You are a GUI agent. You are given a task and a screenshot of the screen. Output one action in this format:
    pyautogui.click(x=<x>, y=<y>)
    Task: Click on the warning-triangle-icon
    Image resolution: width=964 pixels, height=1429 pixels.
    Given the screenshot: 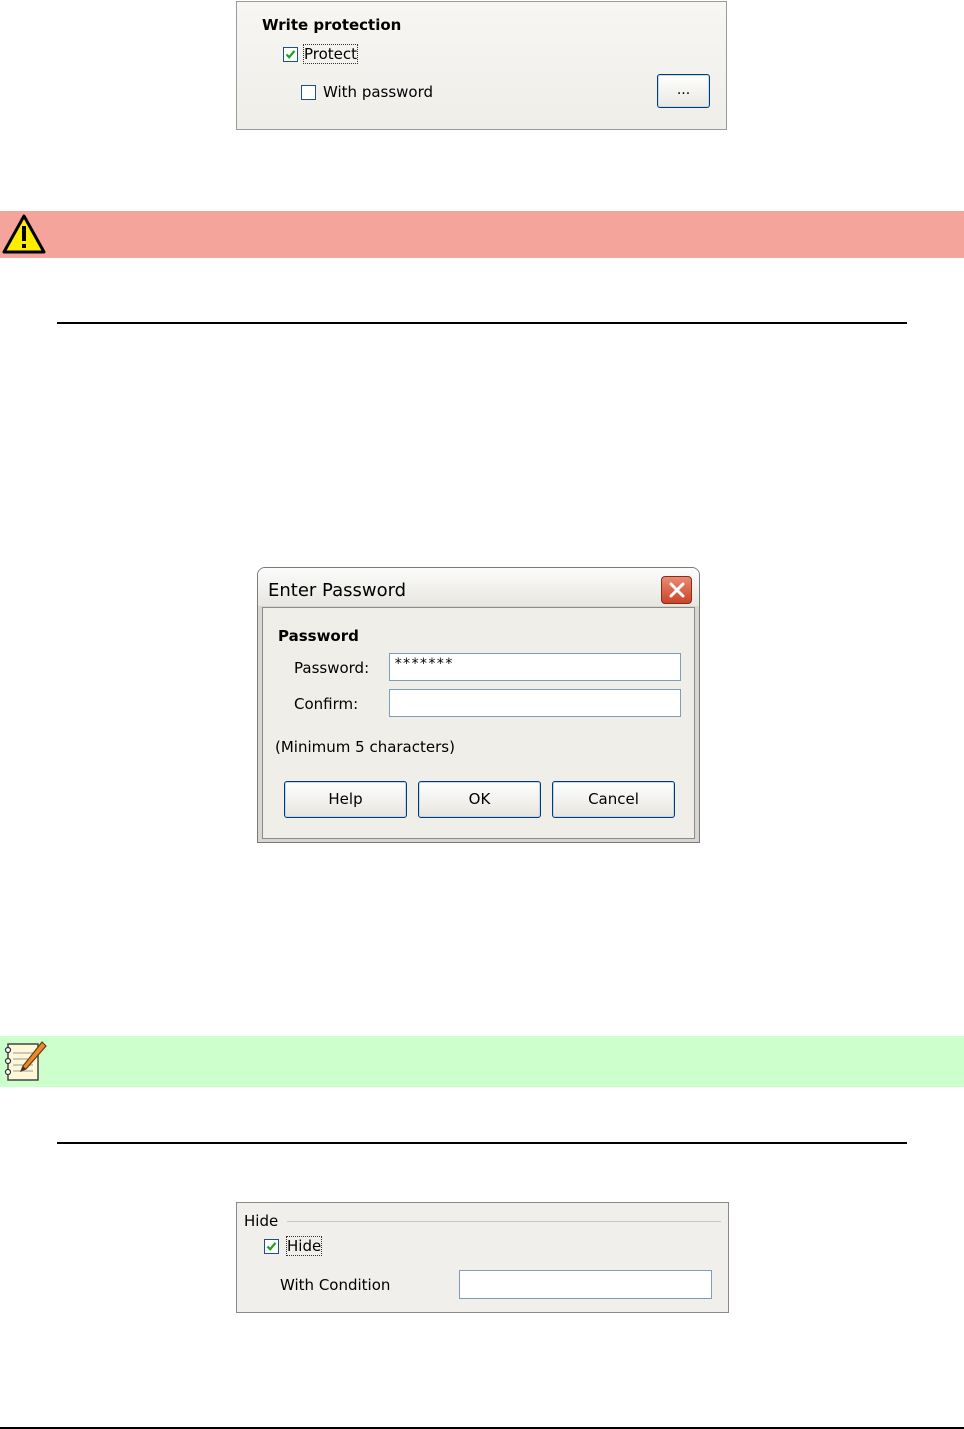 What is the action you would take?
    pyautogui.click(x=24, y=234)
    